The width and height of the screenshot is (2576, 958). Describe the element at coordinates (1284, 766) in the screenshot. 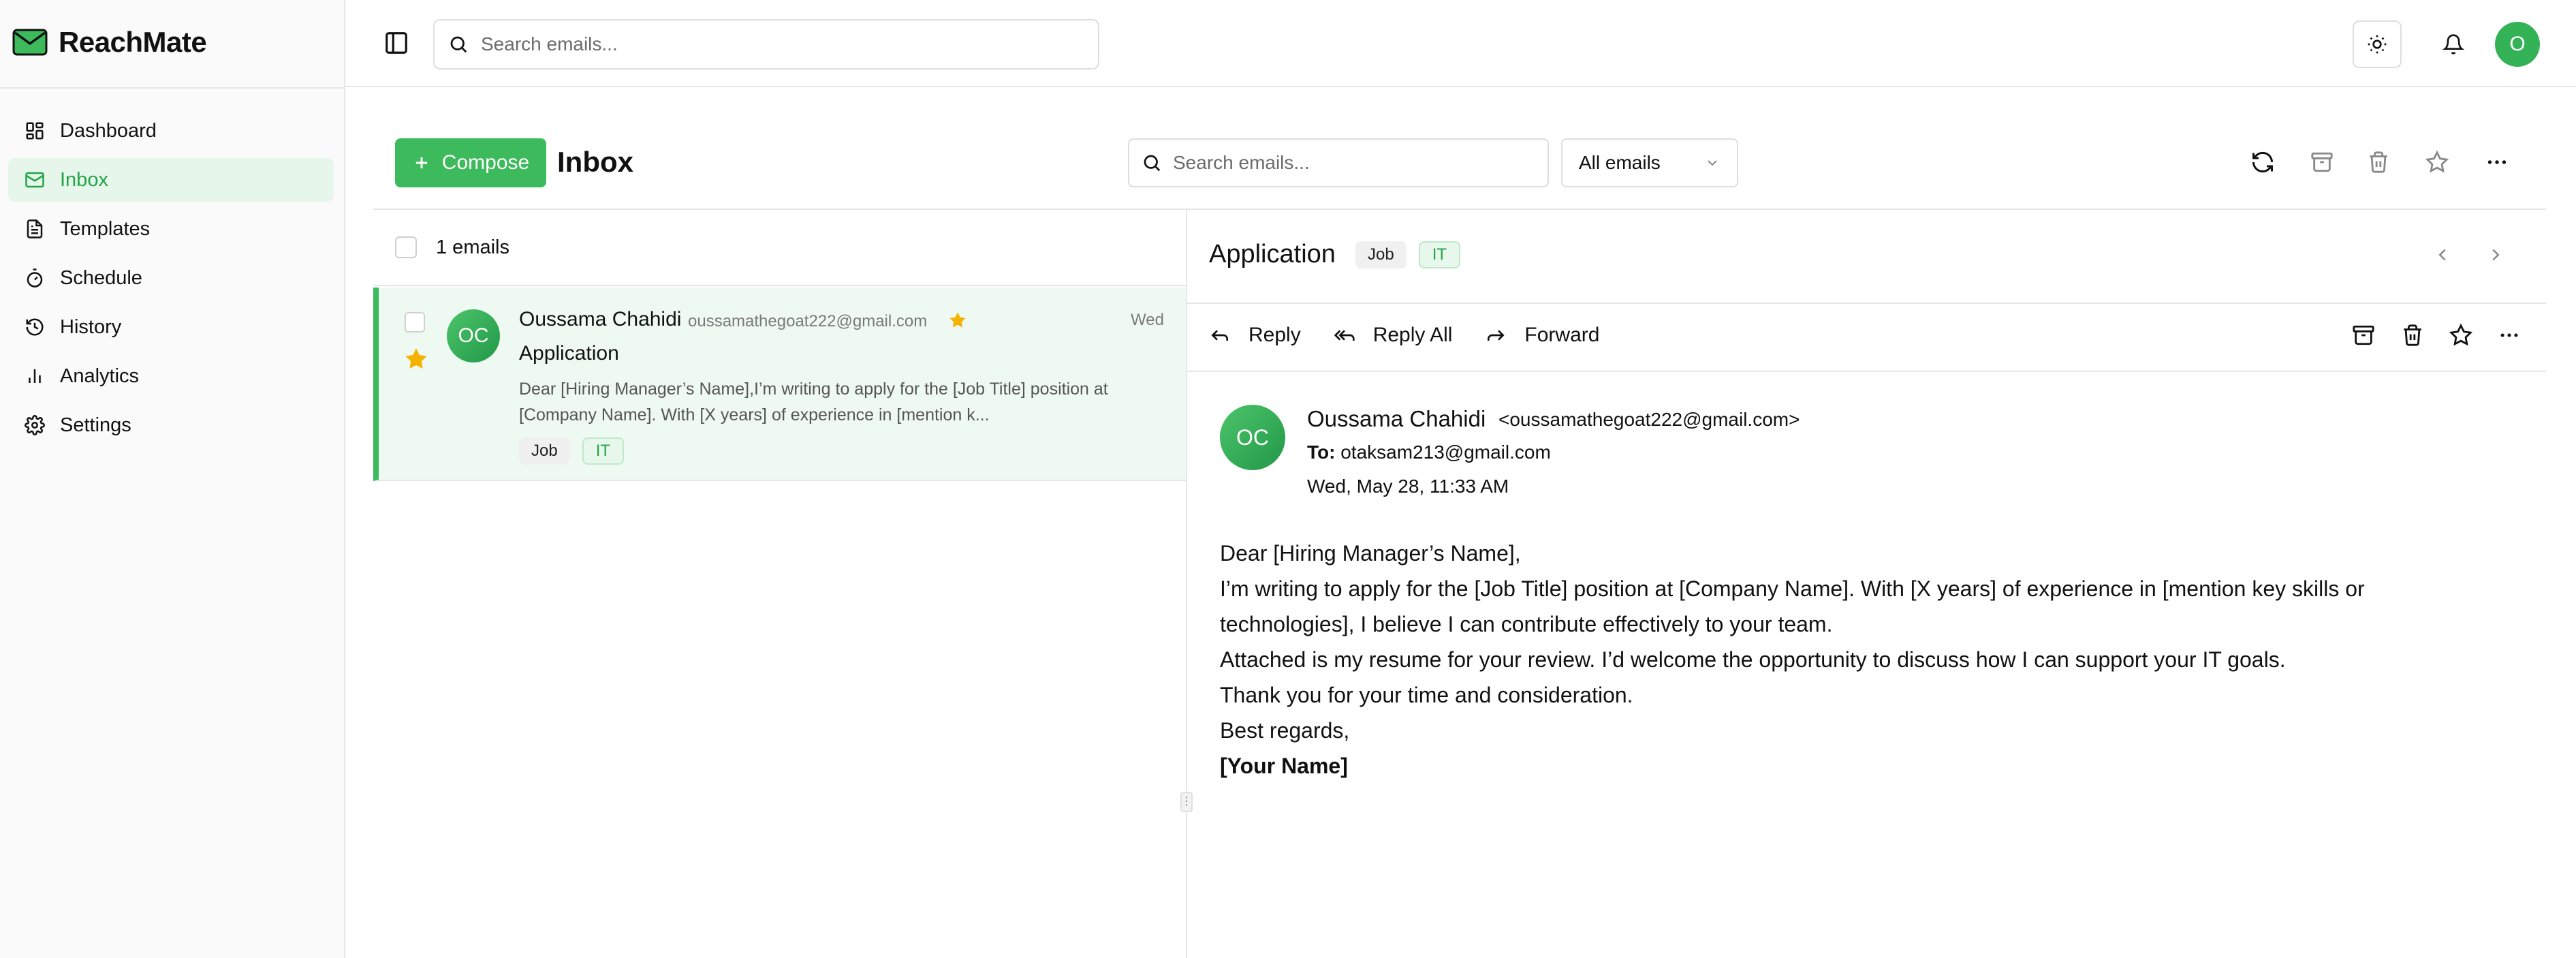

I see `body-signature: [Your Name]` at that location.